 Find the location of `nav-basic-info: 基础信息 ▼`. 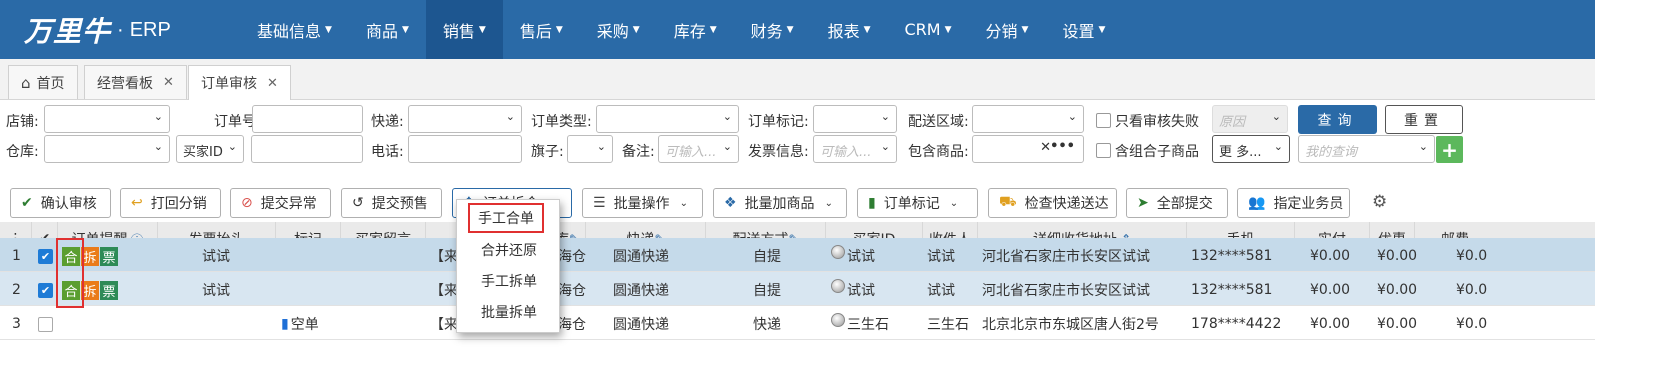

nav-basic-info: 基础信息 ▼ is located at coordinates (294, 29).